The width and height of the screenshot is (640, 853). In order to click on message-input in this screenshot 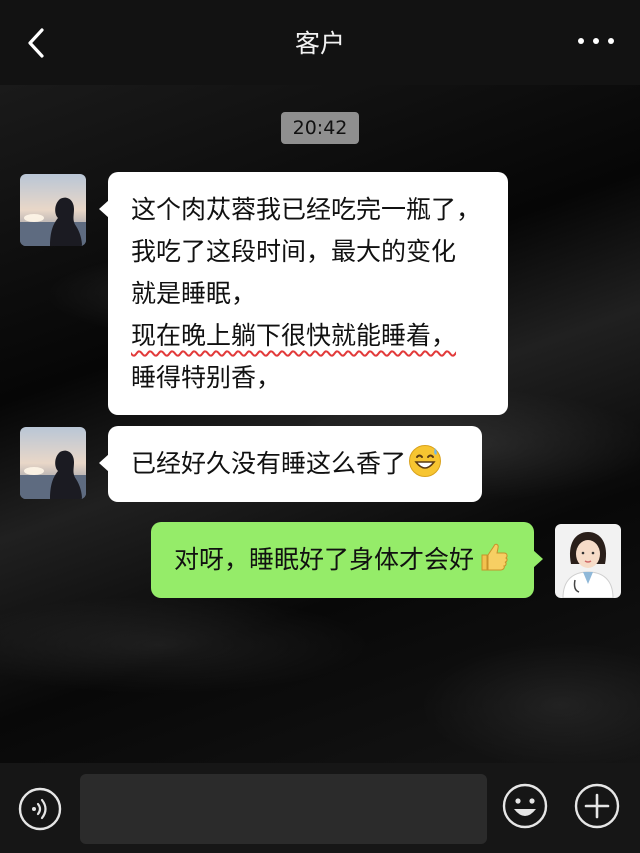, I will do `click(283, 809)`.